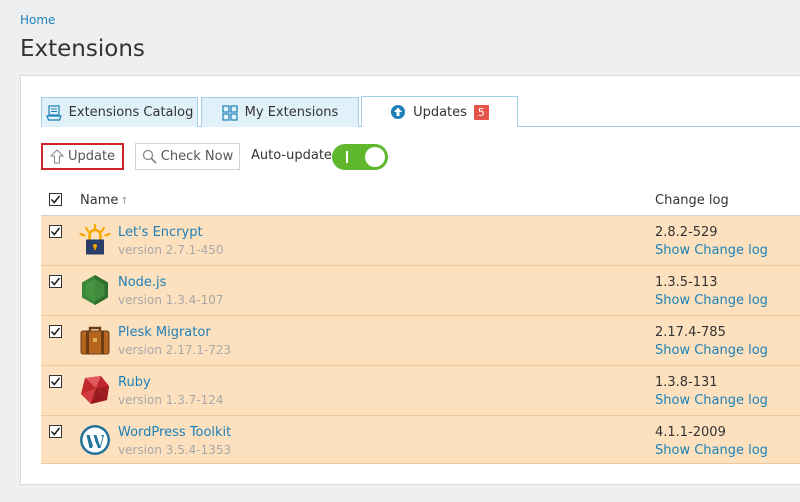  I want to click on search-icon, so click(149, 156).